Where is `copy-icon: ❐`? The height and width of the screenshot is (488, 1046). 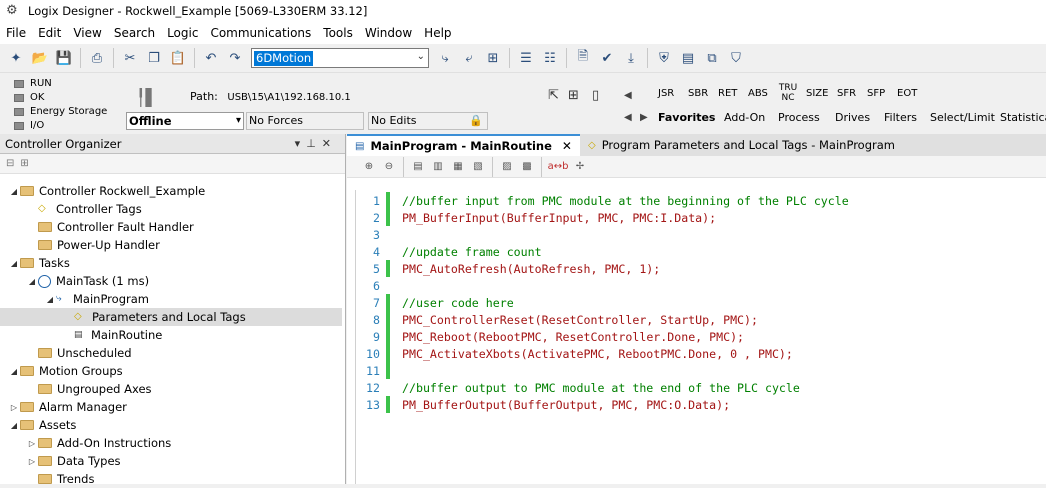 copy-icon: ❐ is located at coordinates (154, 58).